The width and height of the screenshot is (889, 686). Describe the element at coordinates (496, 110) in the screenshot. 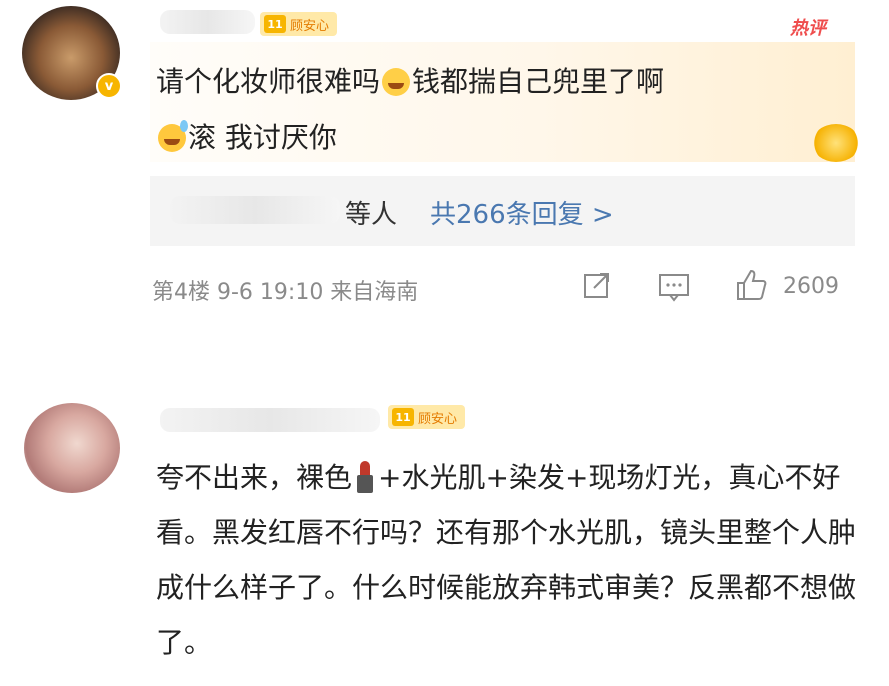

I see `comment-text: 请个化妆师很难吗 钱都揣自己兜里了啊 滚 我讨厌你` at that location.